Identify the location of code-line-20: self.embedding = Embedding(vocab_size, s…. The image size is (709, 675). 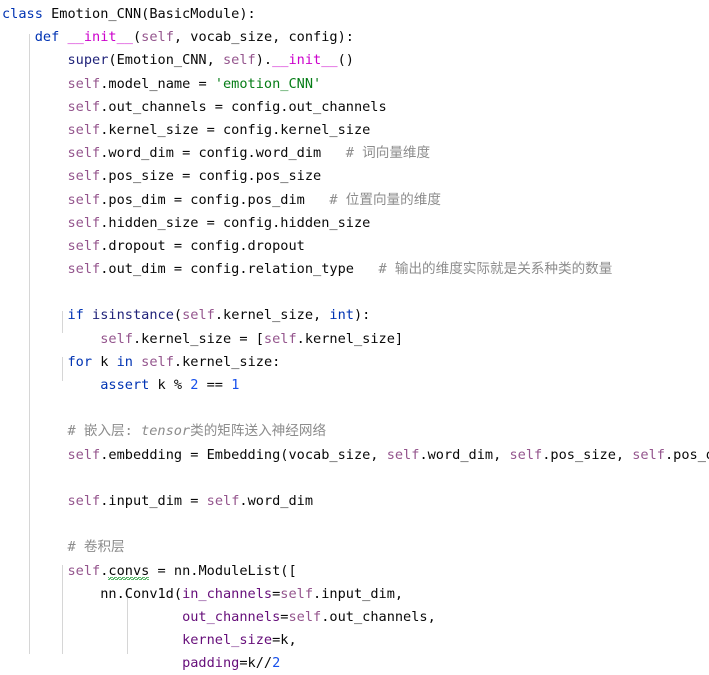
(388, 454).